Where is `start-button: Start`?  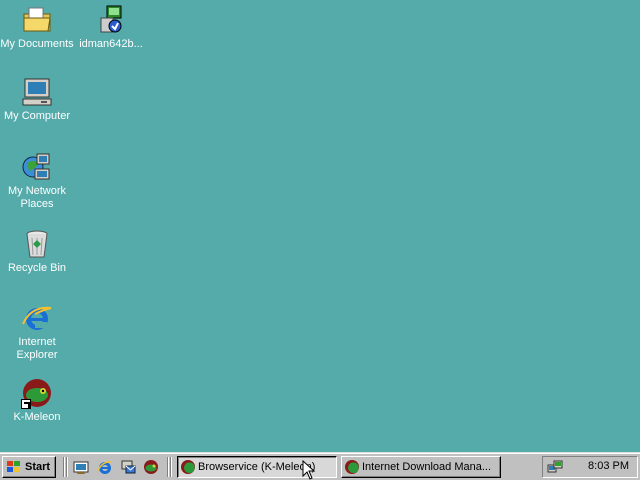
start-button: Start is located at coordinates (29, 467).